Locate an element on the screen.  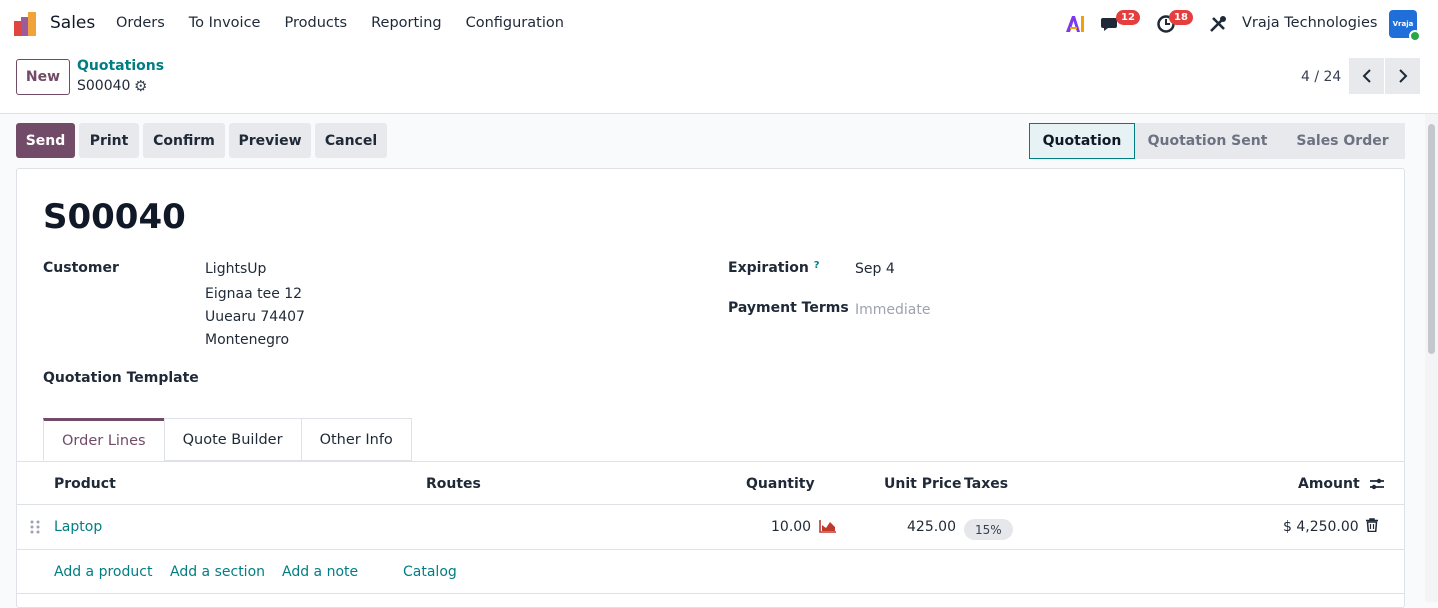
ai-button is located at coordinates (1076, 24).